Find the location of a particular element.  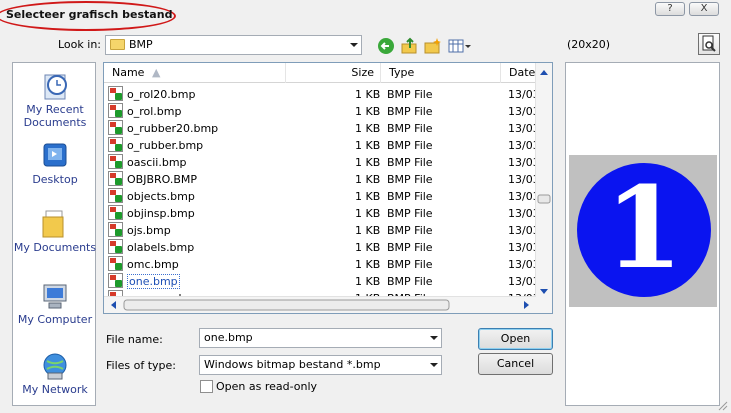

file-row: o_rol.bmp 1 KB BMP File 13/03 is located at coordinates (322, 111).